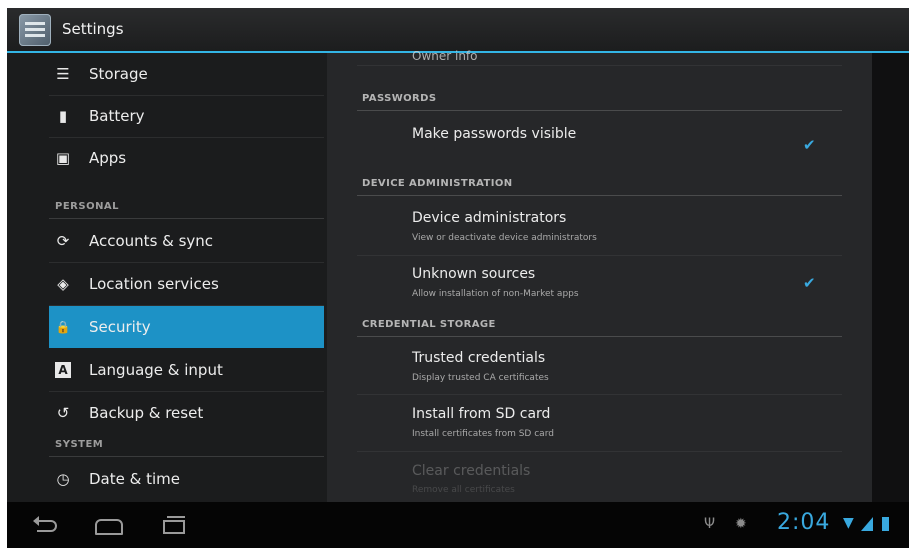 This screenshot has height=548, width=915. What do you see at coordinates (890, 277) in the screenshot?
I see `panel-margin` at bounding box center [890, 277].